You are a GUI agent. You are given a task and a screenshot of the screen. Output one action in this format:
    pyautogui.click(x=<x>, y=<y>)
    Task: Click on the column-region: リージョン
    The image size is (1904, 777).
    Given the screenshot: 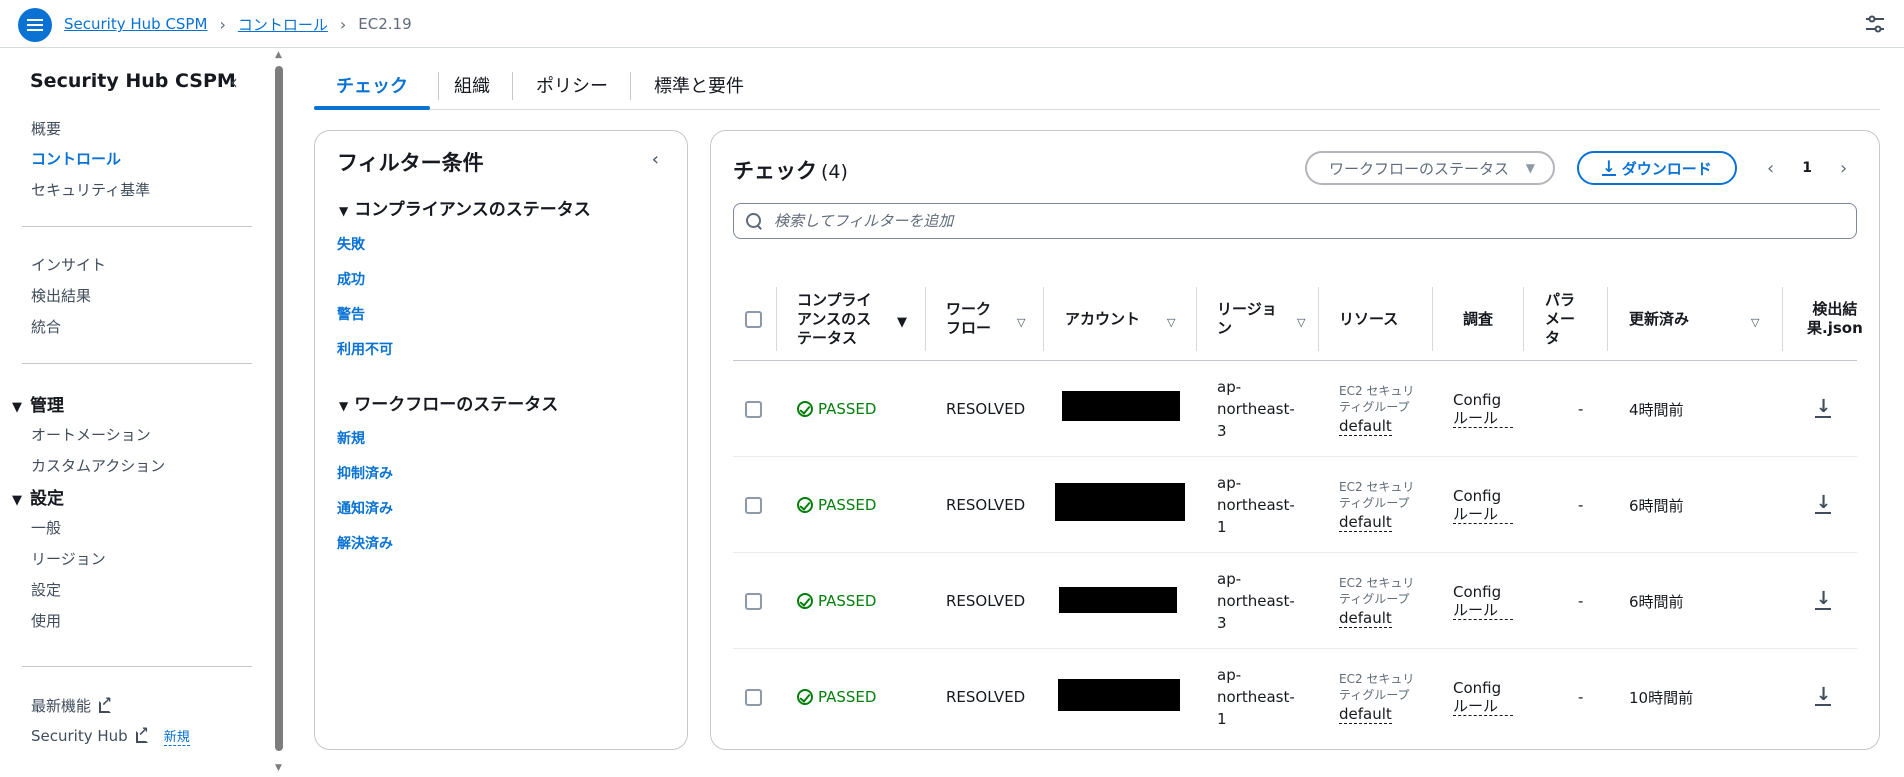 What is the action you would take?
    pyautogui.click(x=1254, y=319)
    